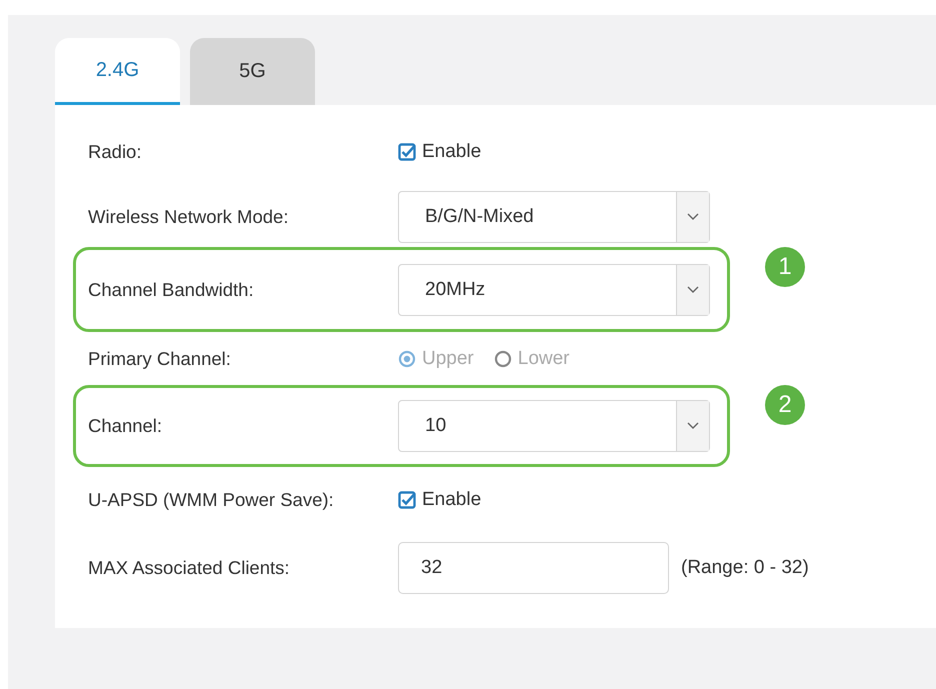  I want to click on field-label: Wireless Network Mode:, so click(189, 217).